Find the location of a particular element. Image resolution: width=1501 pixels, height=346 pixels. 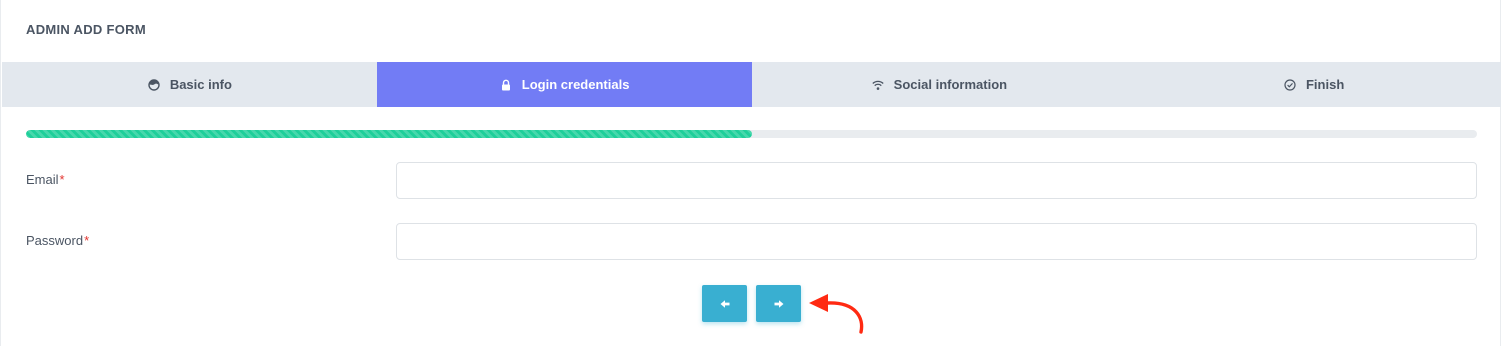

email-label: Email* is located at coordinates (45, 179).